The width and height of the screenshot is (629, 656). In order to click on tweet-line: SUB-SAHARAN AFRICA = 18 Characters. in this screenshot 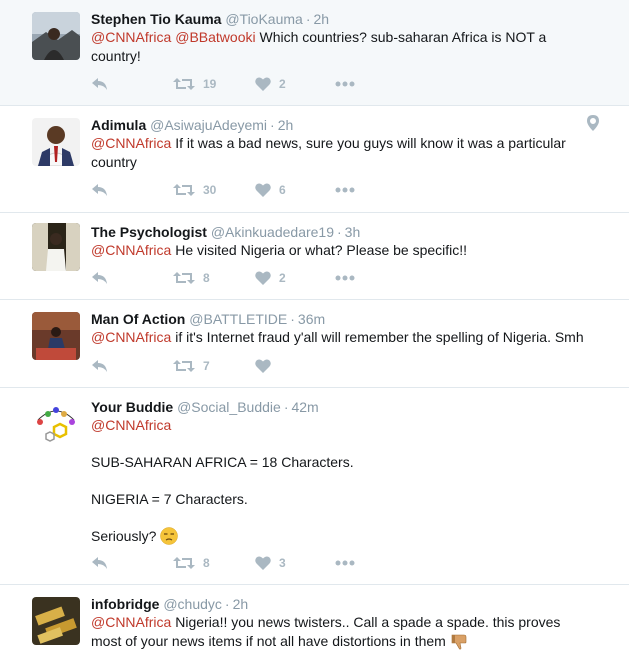, I will do `click(222, 462)`.